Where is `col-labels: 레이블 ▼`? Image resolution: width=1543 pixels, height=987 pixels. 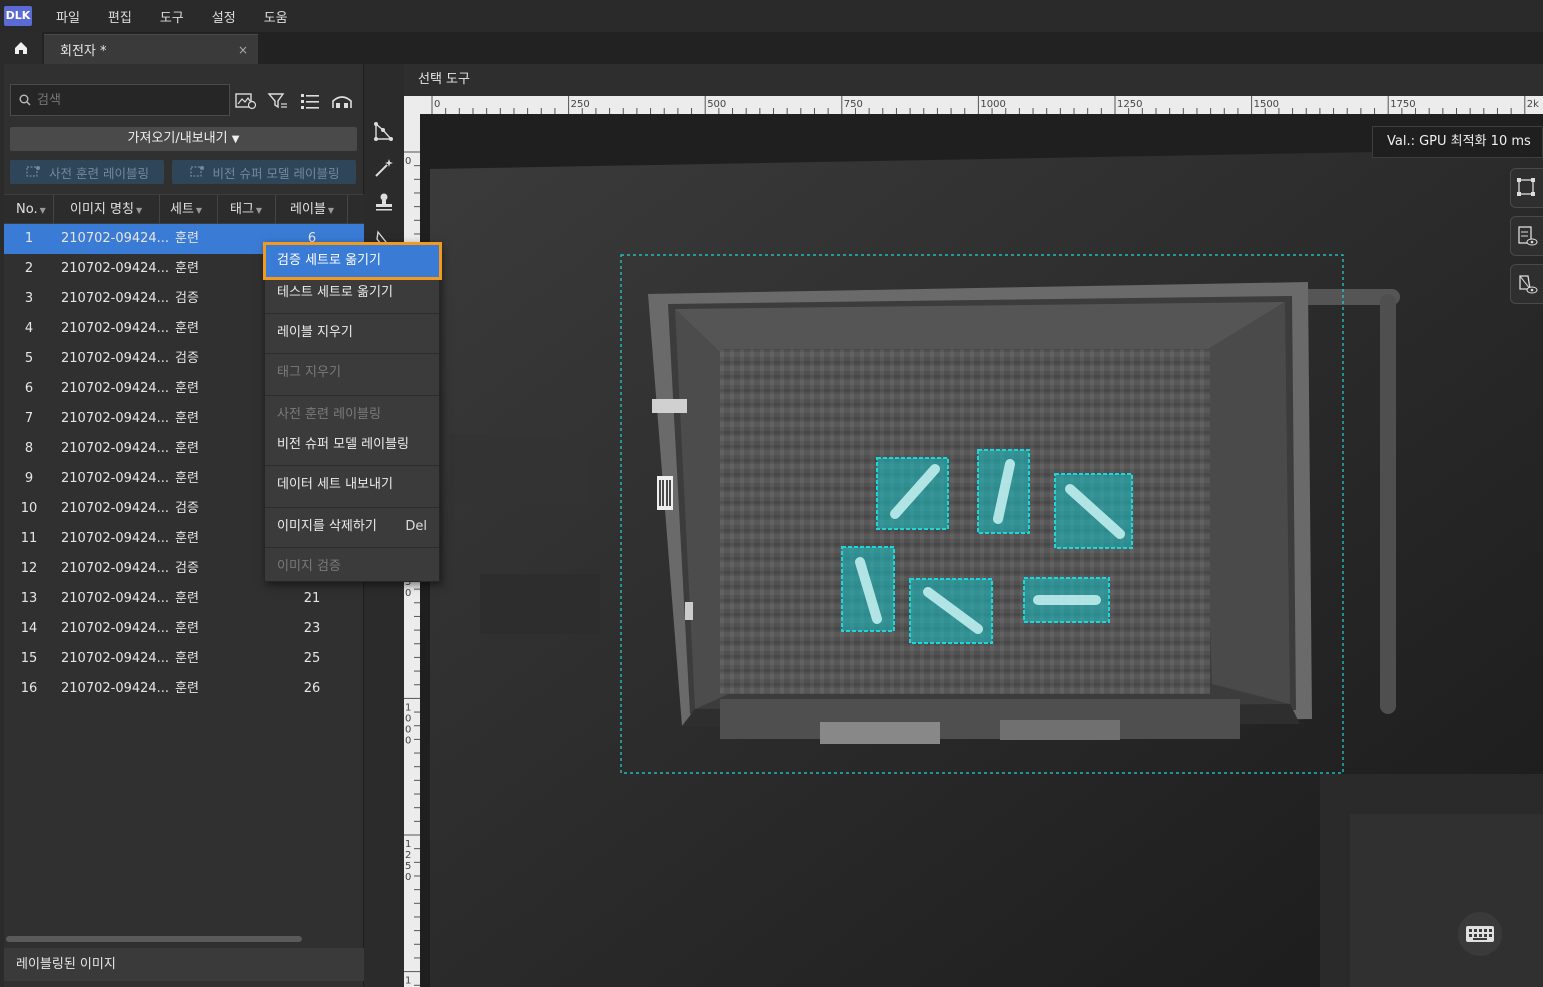 col-labels: 레이블 ▼ is located at coordinates (312, 210).